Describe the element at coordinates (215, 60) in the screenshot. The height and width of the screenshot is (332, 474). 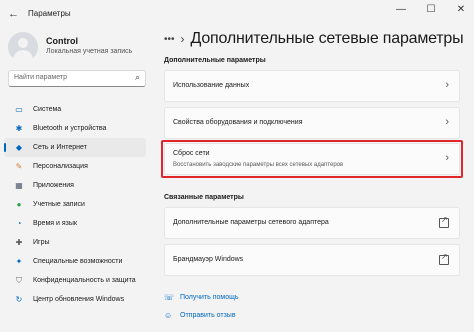
I see `section-title-advanced: Дополнительные параметры` at that location.